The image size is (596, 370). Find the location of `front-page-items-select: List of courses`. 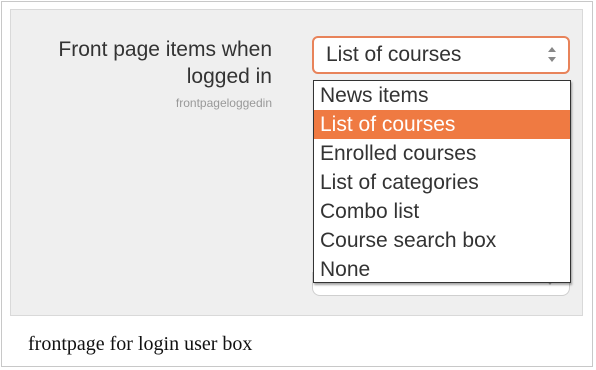

front-page-items-select: List of courses is located at coordinates (441, 55).